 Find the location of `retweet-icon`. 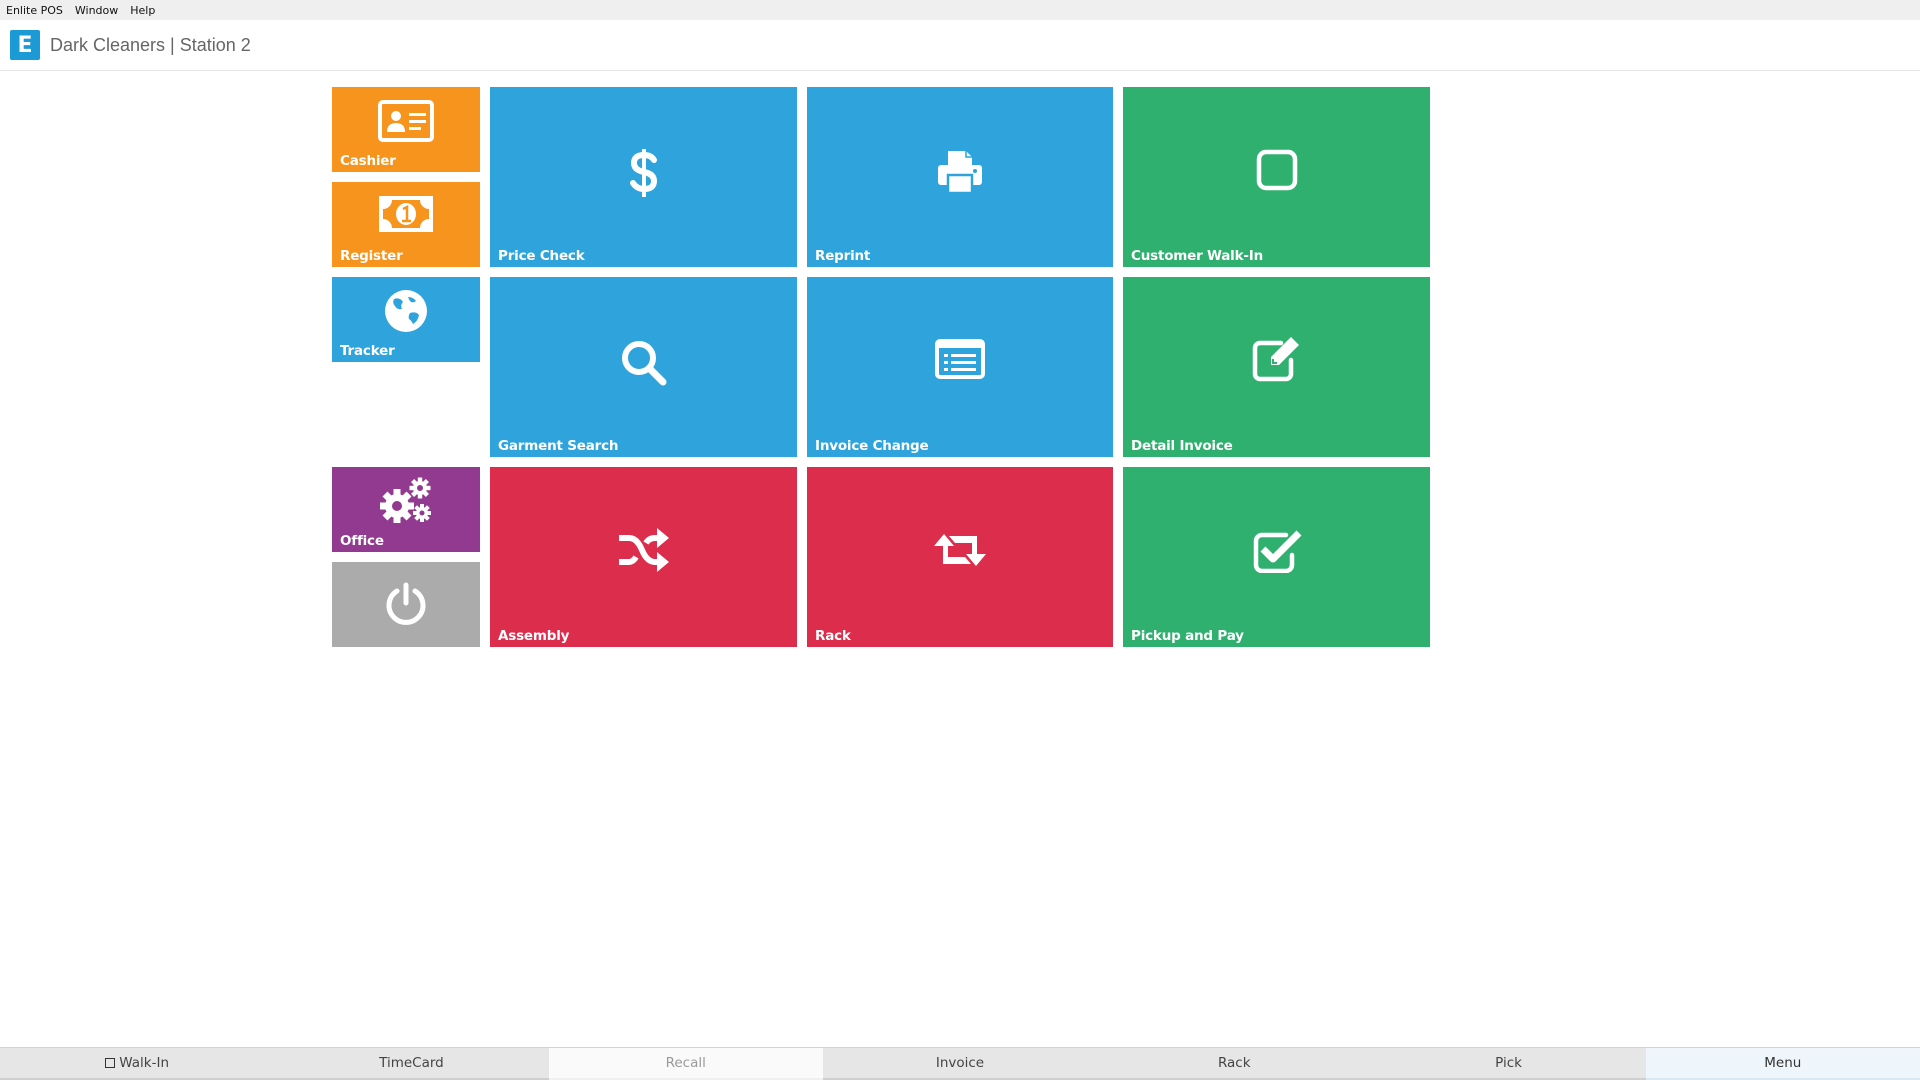

retweet-icon is located at coordinates (960, 550).